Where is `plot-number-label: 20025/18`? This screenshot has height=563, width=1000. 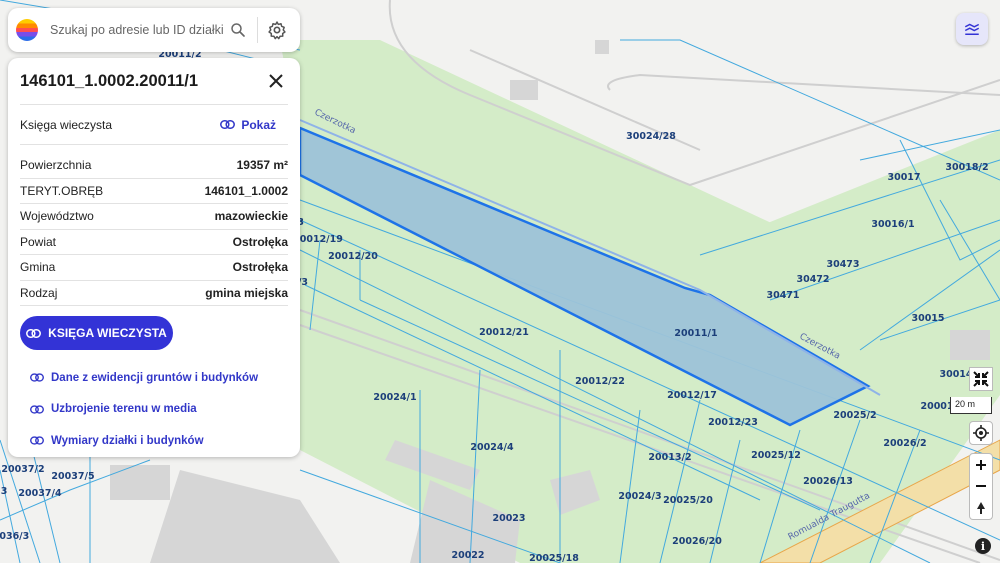
plot-number-label: 20025/18 is located at coordinates (554, 558).